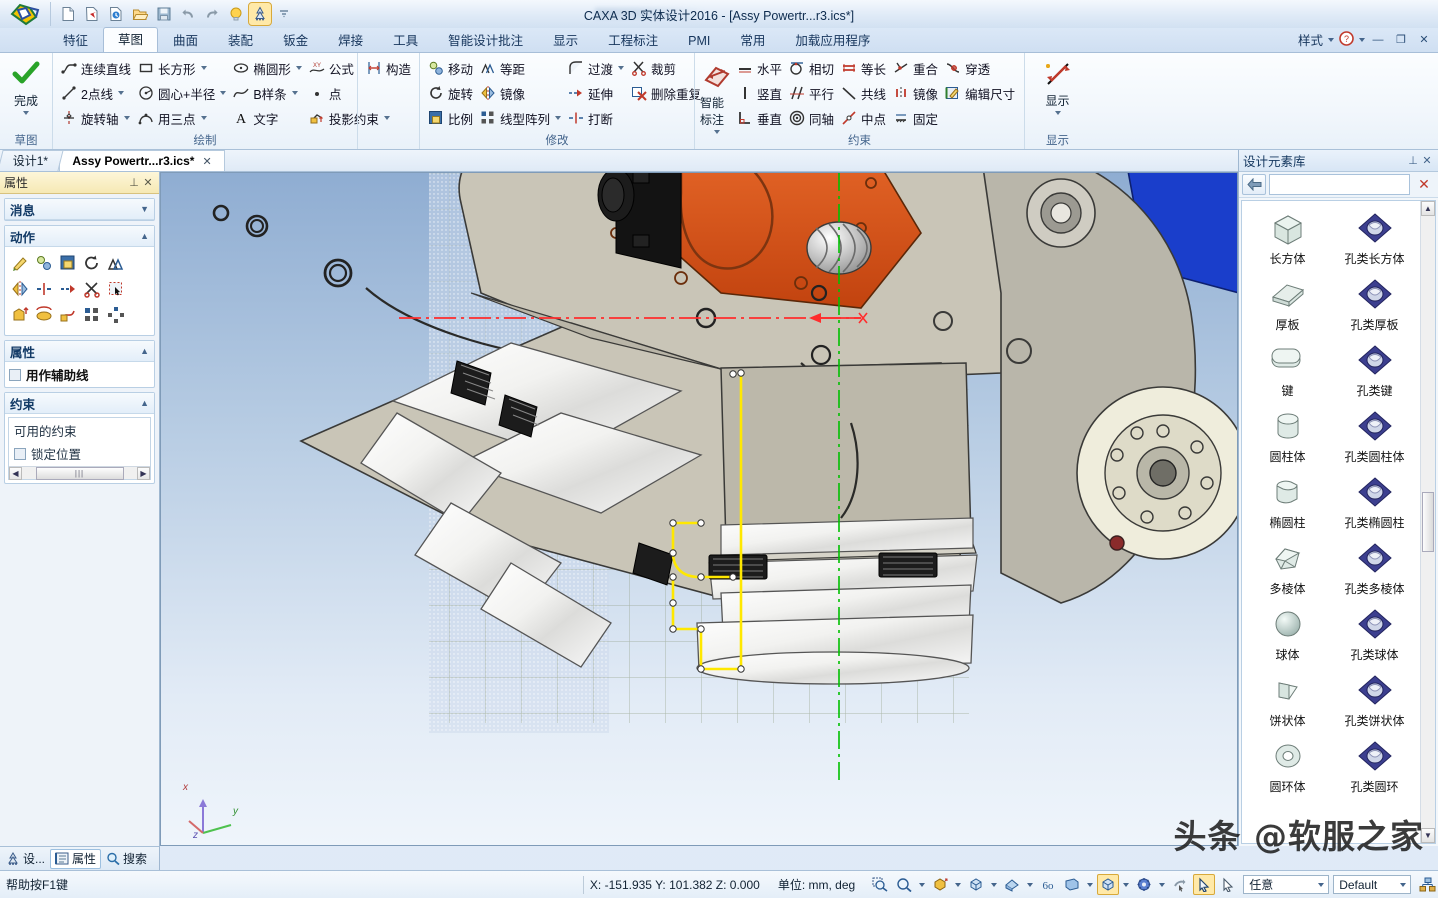 This screenshot has height=898, width=1438. What do you see at coordinates (1287, 636) in the screenshot?
I see `library-item-球体: 球体` at bounding box center [1287, 636].